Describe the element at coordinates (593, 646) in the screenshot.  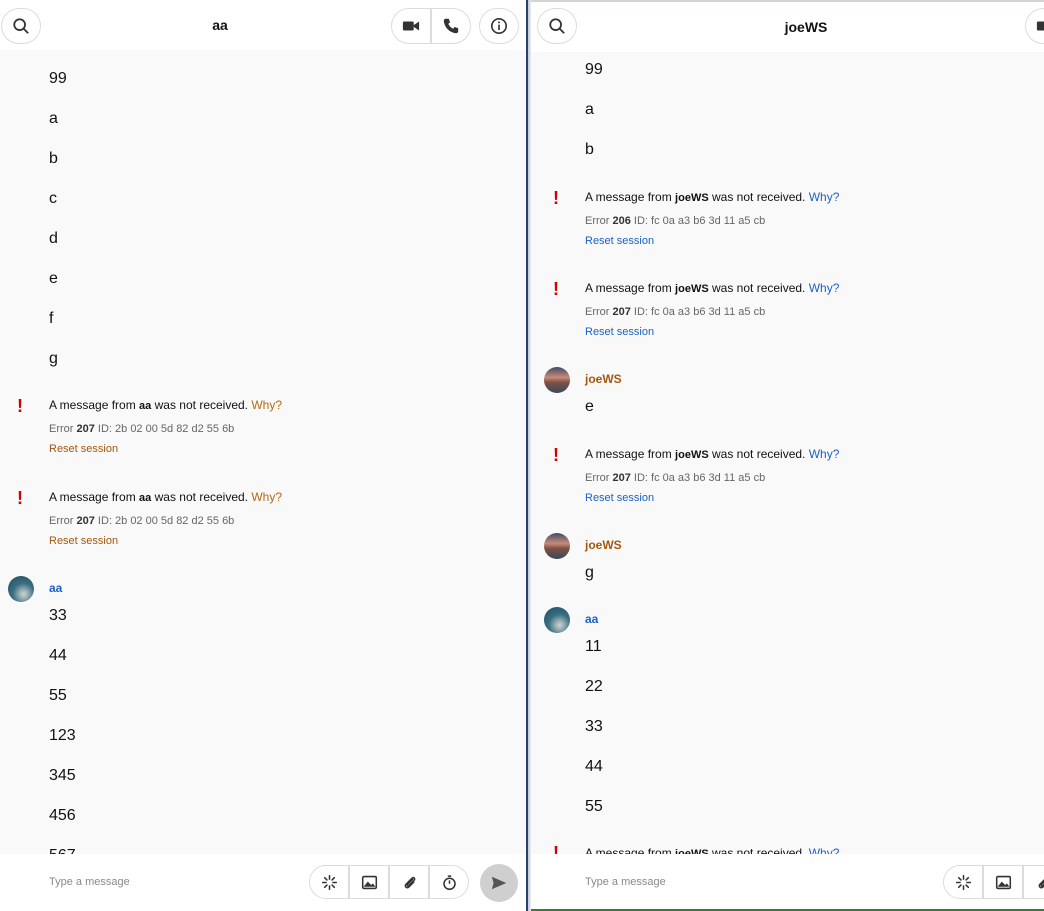
I see `message-text: 11` at that location.